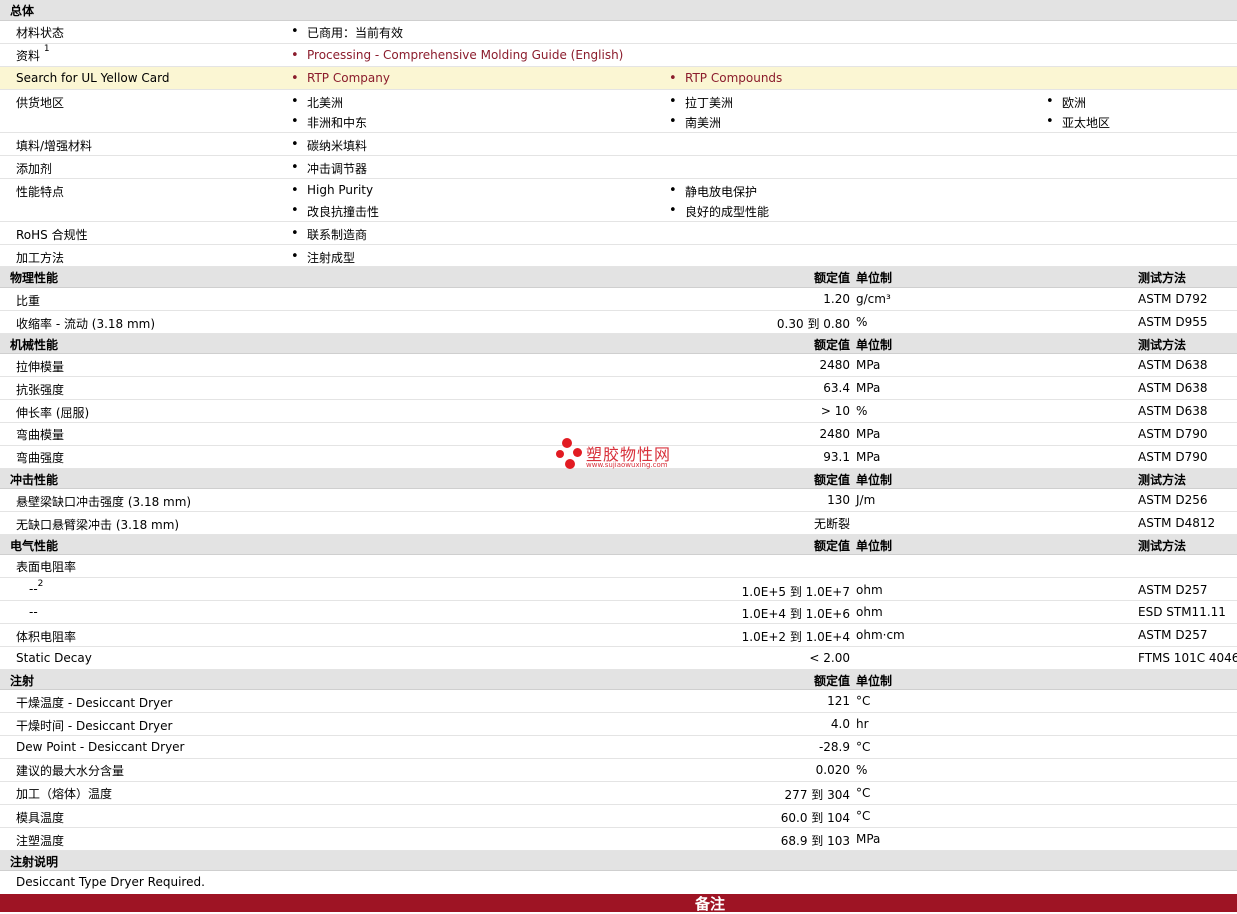 The width and height of the screenshot is (1237, 914). I want to click on table-row: 无缺口悬臂梁冲击 (3.18 mm) 无断裂 ASTM D4812, so click(618, 523).